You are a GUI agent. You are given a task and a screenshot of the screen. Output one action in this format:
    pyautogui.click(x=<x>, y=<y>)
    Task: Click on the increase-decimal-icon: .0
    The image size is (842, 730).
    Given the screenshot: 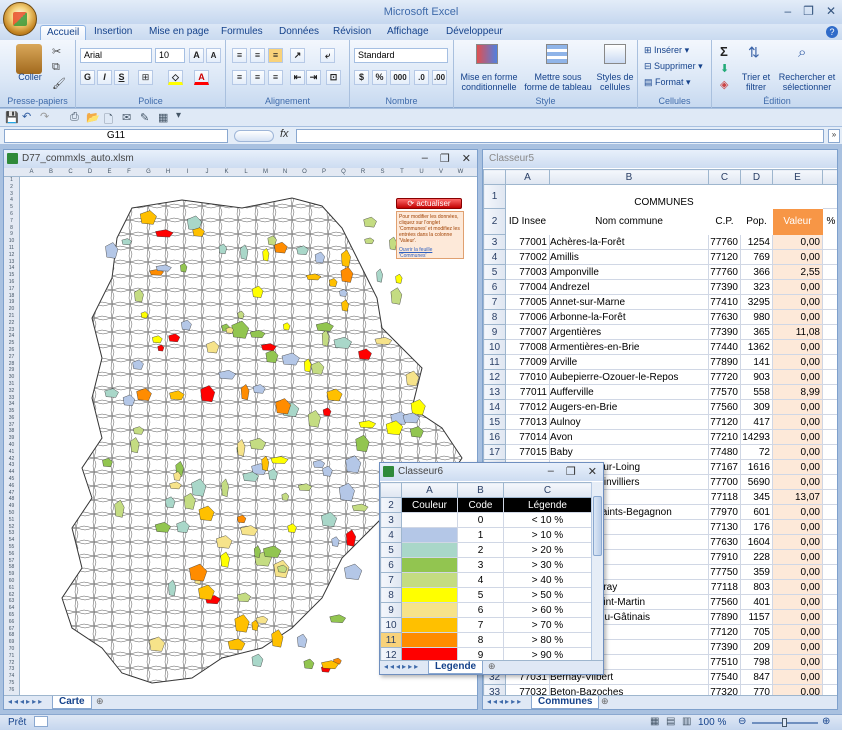 What is the action you would take?
    pyautogui.click(x=421, y=77)
    